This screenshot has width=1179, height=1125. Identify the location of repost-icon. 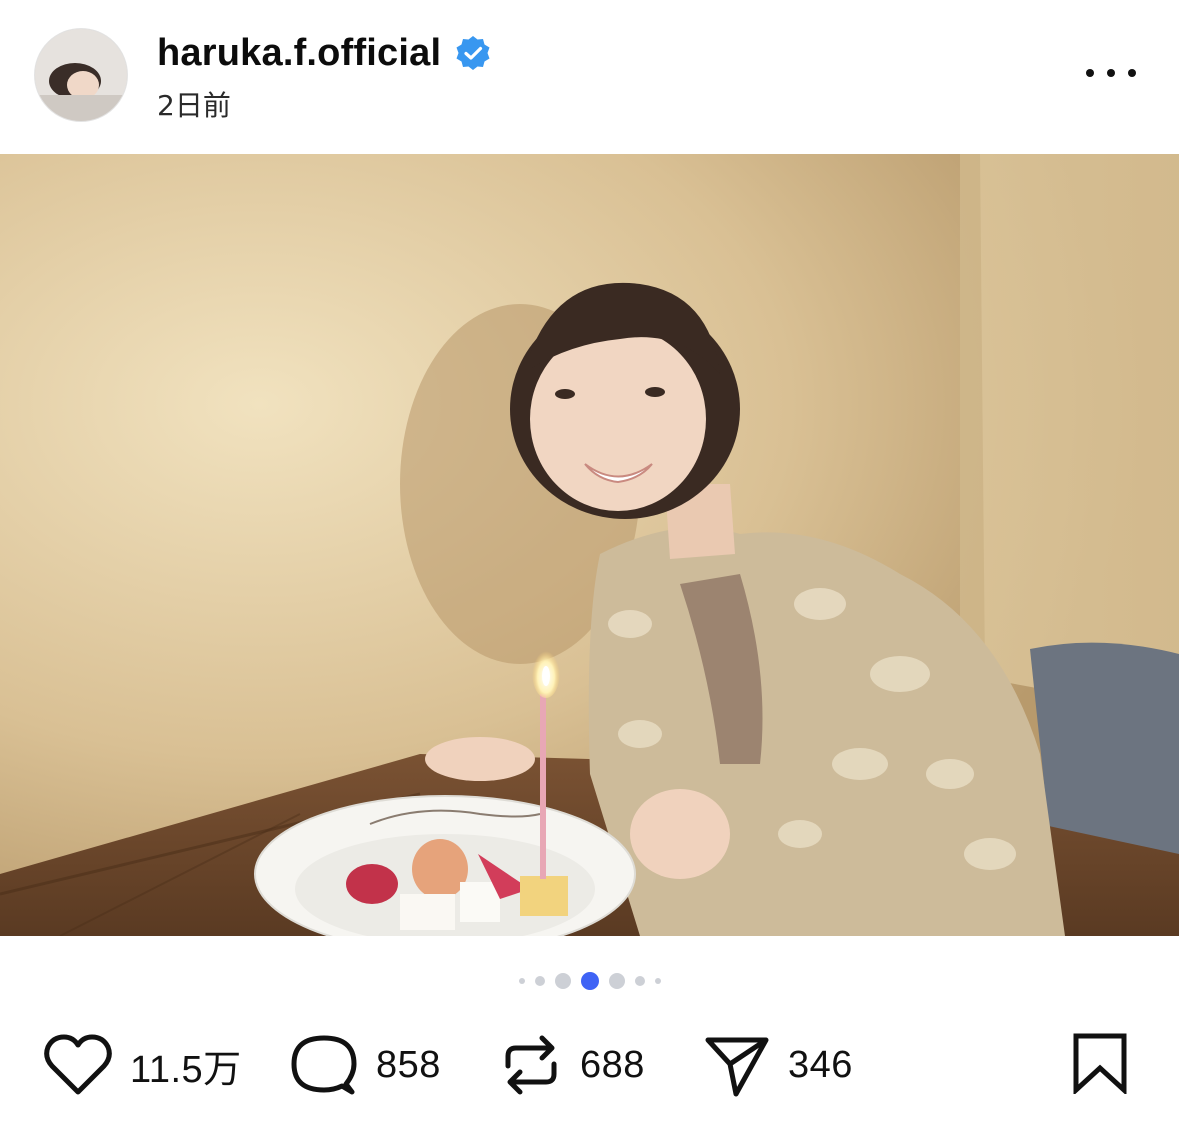
(531, 1065).